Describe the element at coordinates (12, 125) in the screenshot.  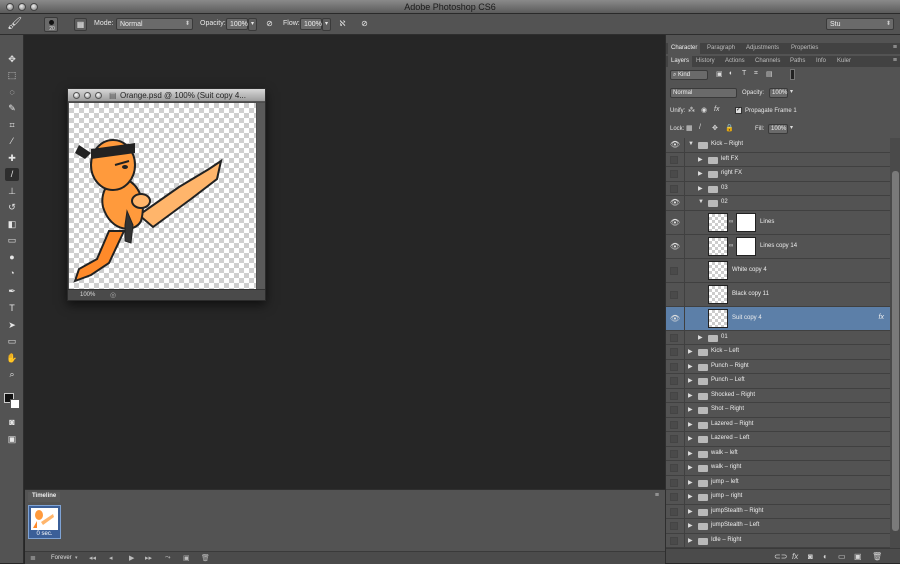
I see `crop-tool-icon: ⌗` at that location.